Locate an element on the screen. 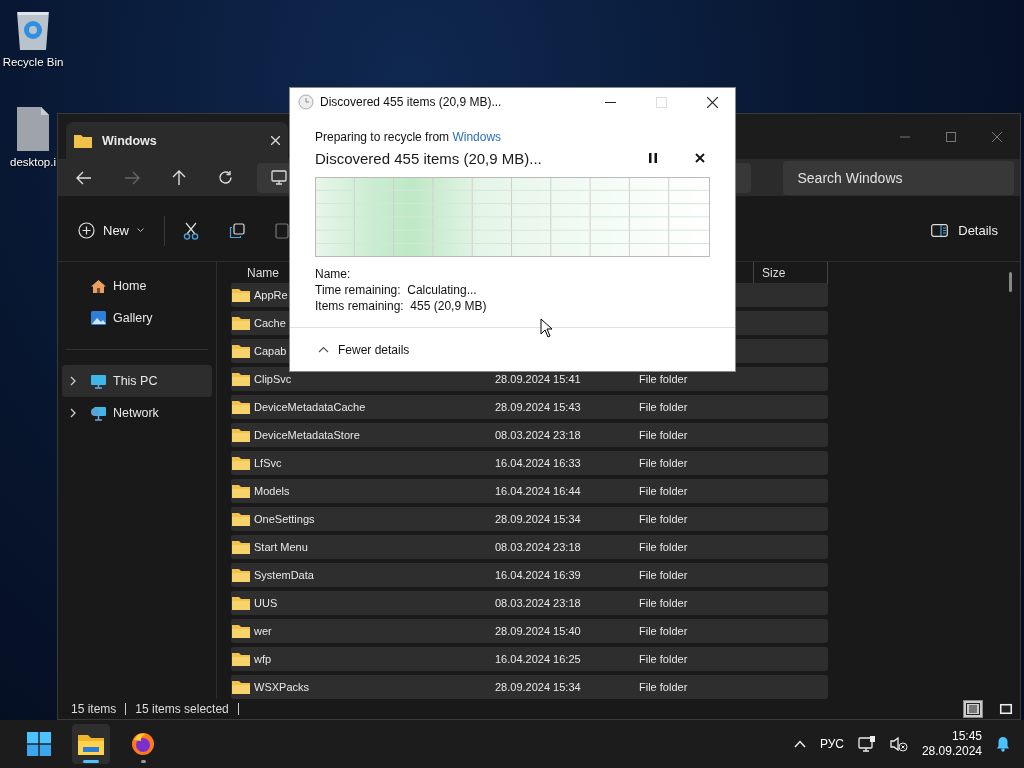 The width and height of the screenshot is (1024, 768). pause-icon is located at coordinates (653, 158).